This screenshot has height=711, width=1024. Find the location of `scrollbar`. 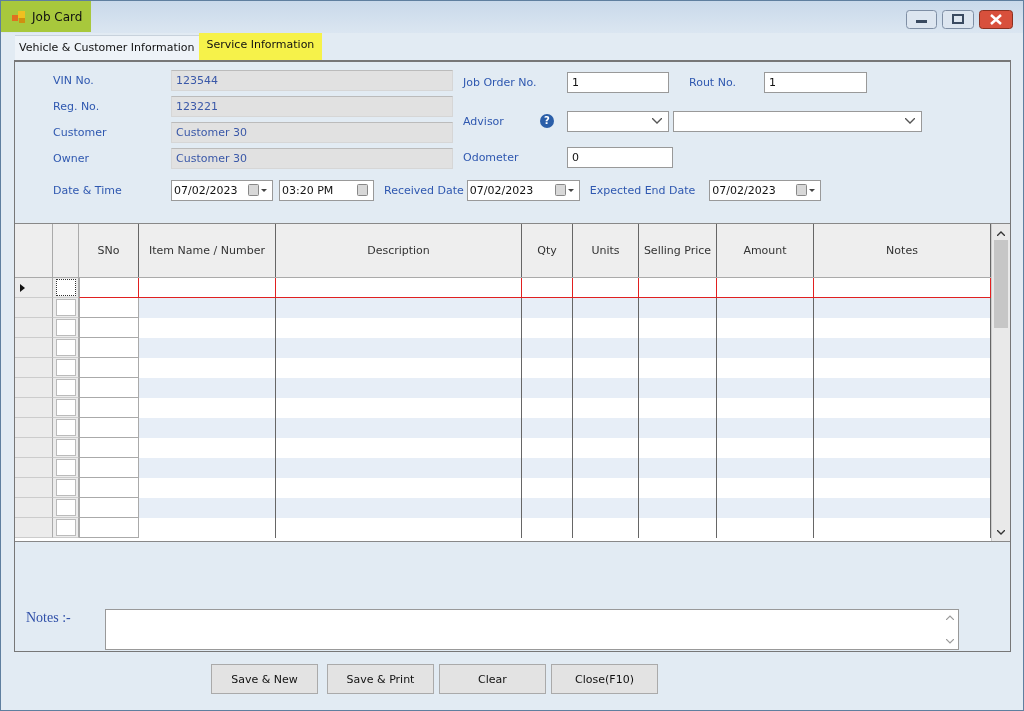

scrollbar is located at coordinates (1000, 382).